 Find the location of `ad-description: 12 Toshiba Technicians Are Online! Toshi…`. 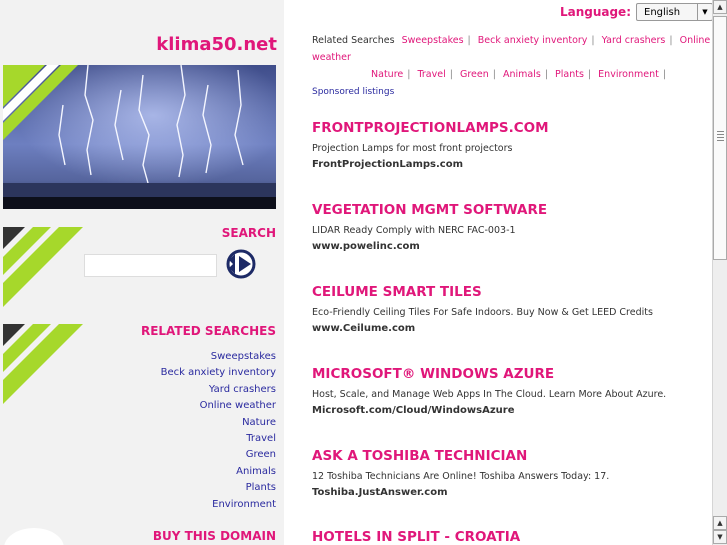

ad-description: 12 Toshiba Technicians Are Online! Toshi… is located at coordinates (461, 476).